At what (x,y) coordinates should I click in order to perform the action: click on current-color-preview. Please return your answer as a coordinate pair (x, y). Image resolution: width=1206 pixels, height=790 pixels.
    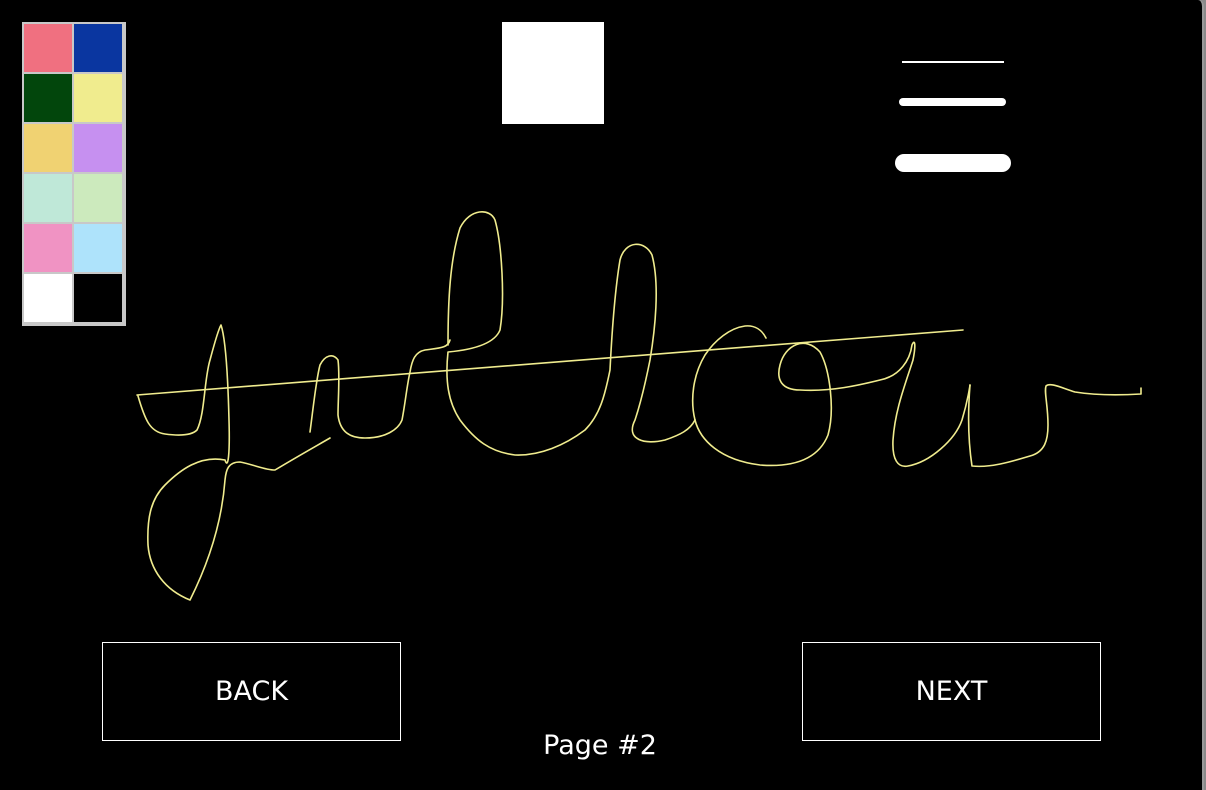
    Looking at the image, I should click on (553, 73).